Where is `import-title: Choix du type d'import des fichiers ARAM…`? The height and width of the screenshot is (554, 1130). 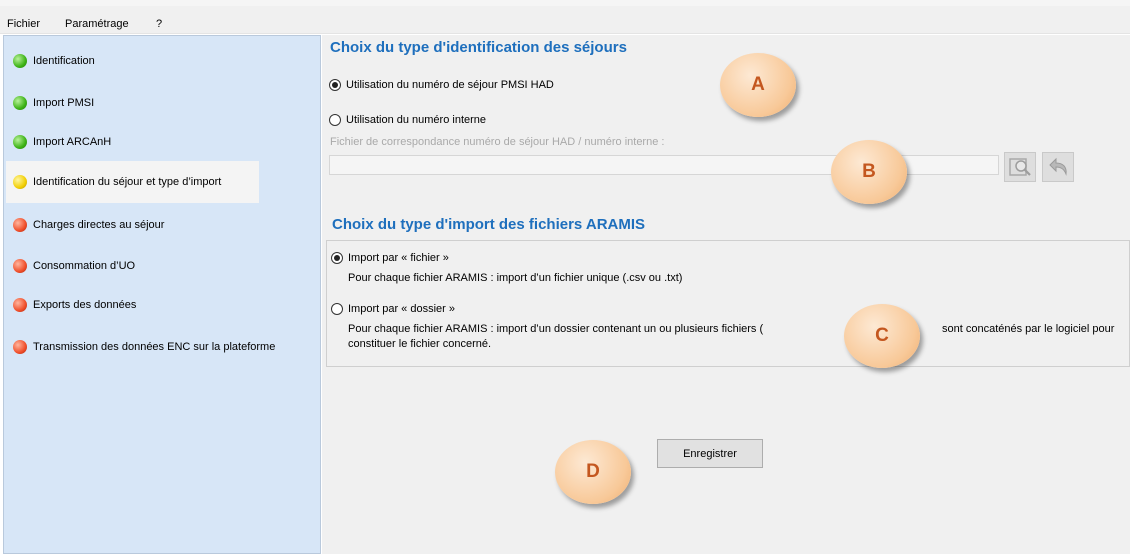
import-title: Choix du type d'import des fichiers ARAM… is located at coordinates (489, 224).